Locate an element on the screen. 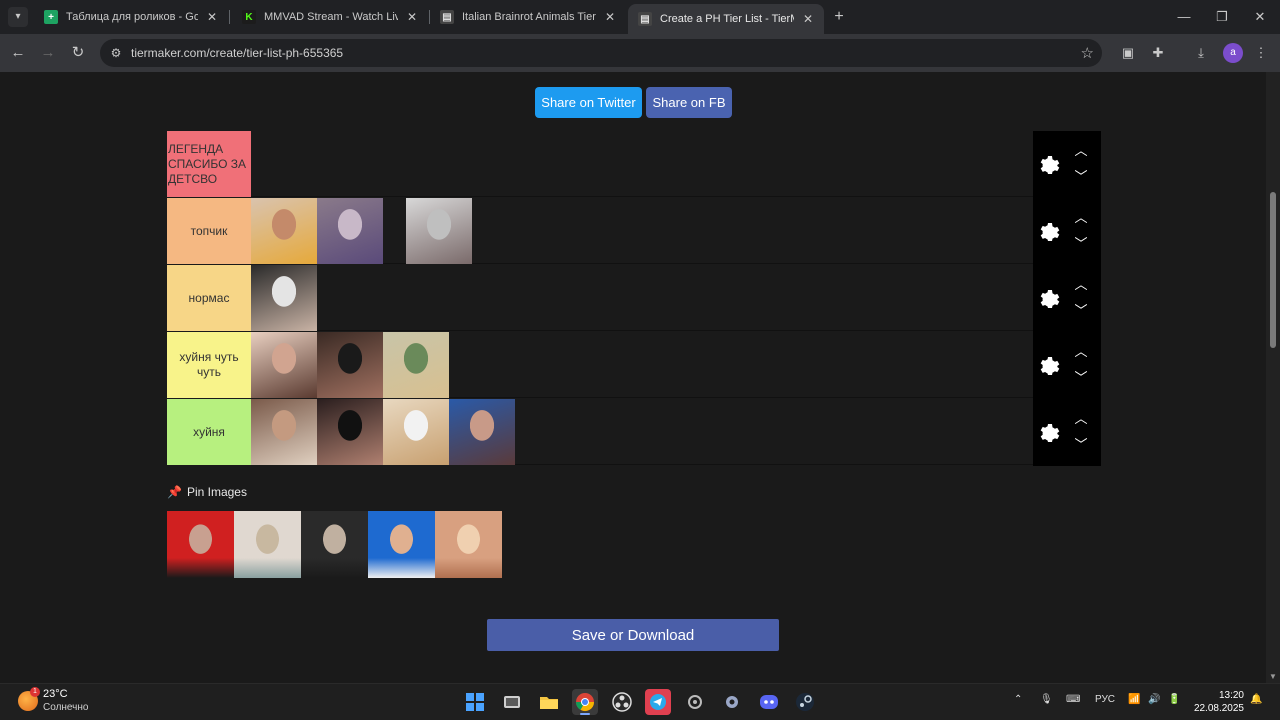  new-tab-button: + is located at coordinates (839, 17).